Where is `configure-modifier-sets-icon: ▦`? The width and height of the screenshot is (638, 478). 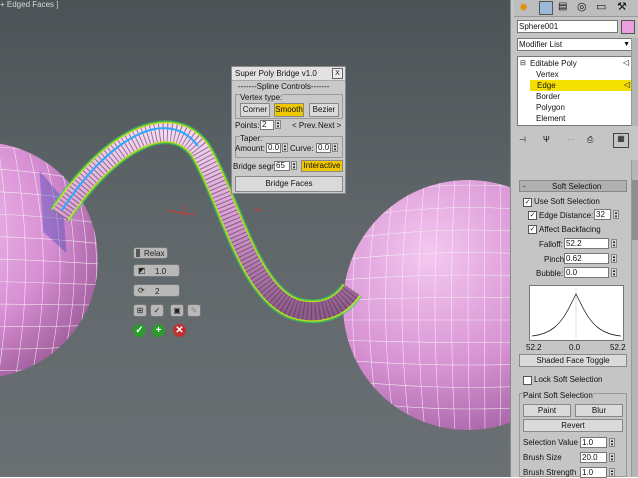
configure-modifier-sets-icon: ▦ is located at coordinates (621, 140).